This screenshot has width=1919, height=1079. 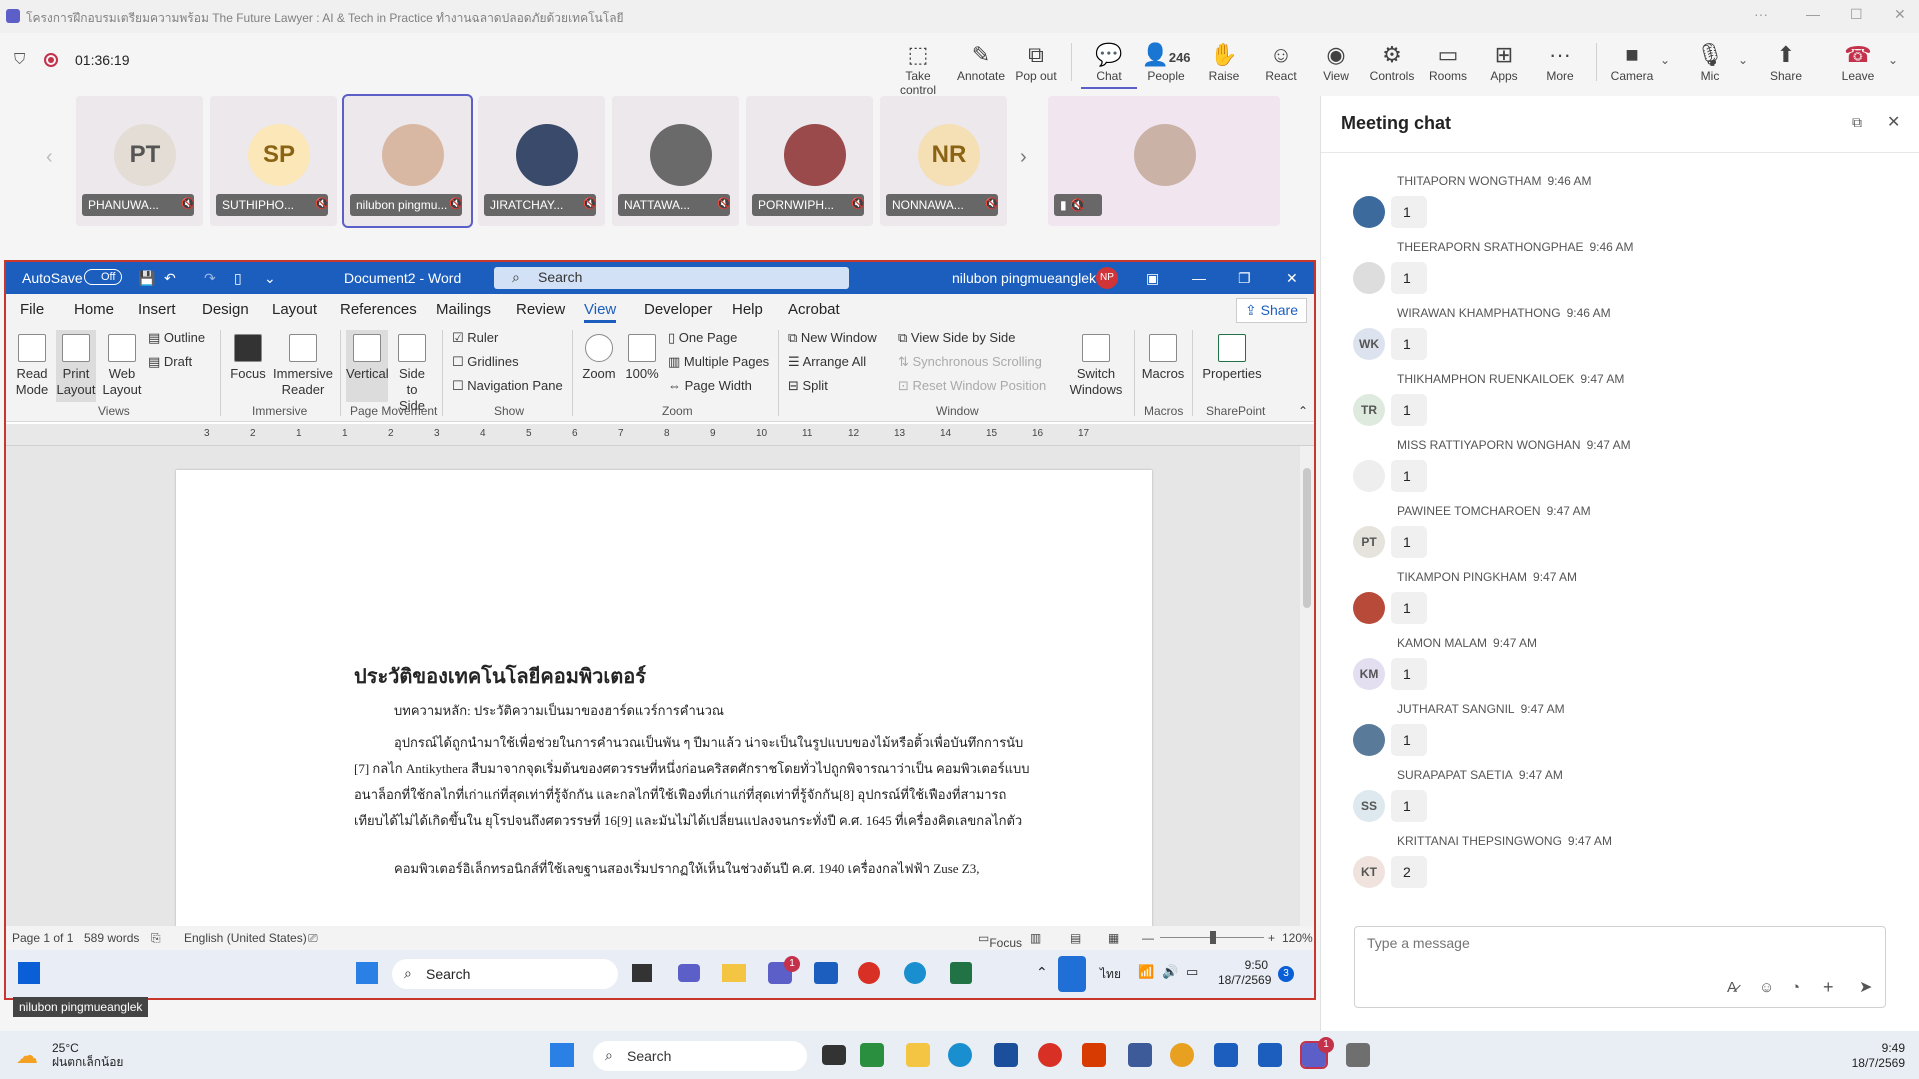 I want to click on maximize-icon: ☐, so click(x=1856, y=14).